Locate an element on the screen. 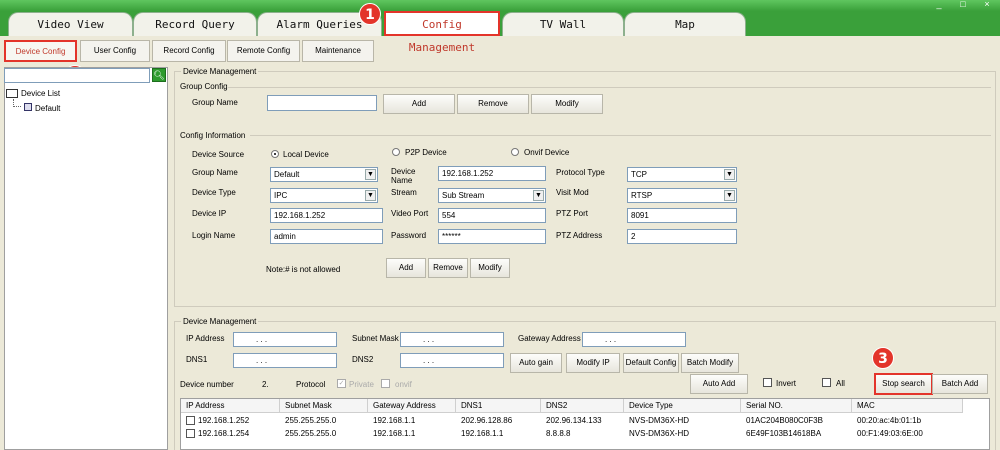  dns2-label: DNS2 is located at coordinates (363, 359).